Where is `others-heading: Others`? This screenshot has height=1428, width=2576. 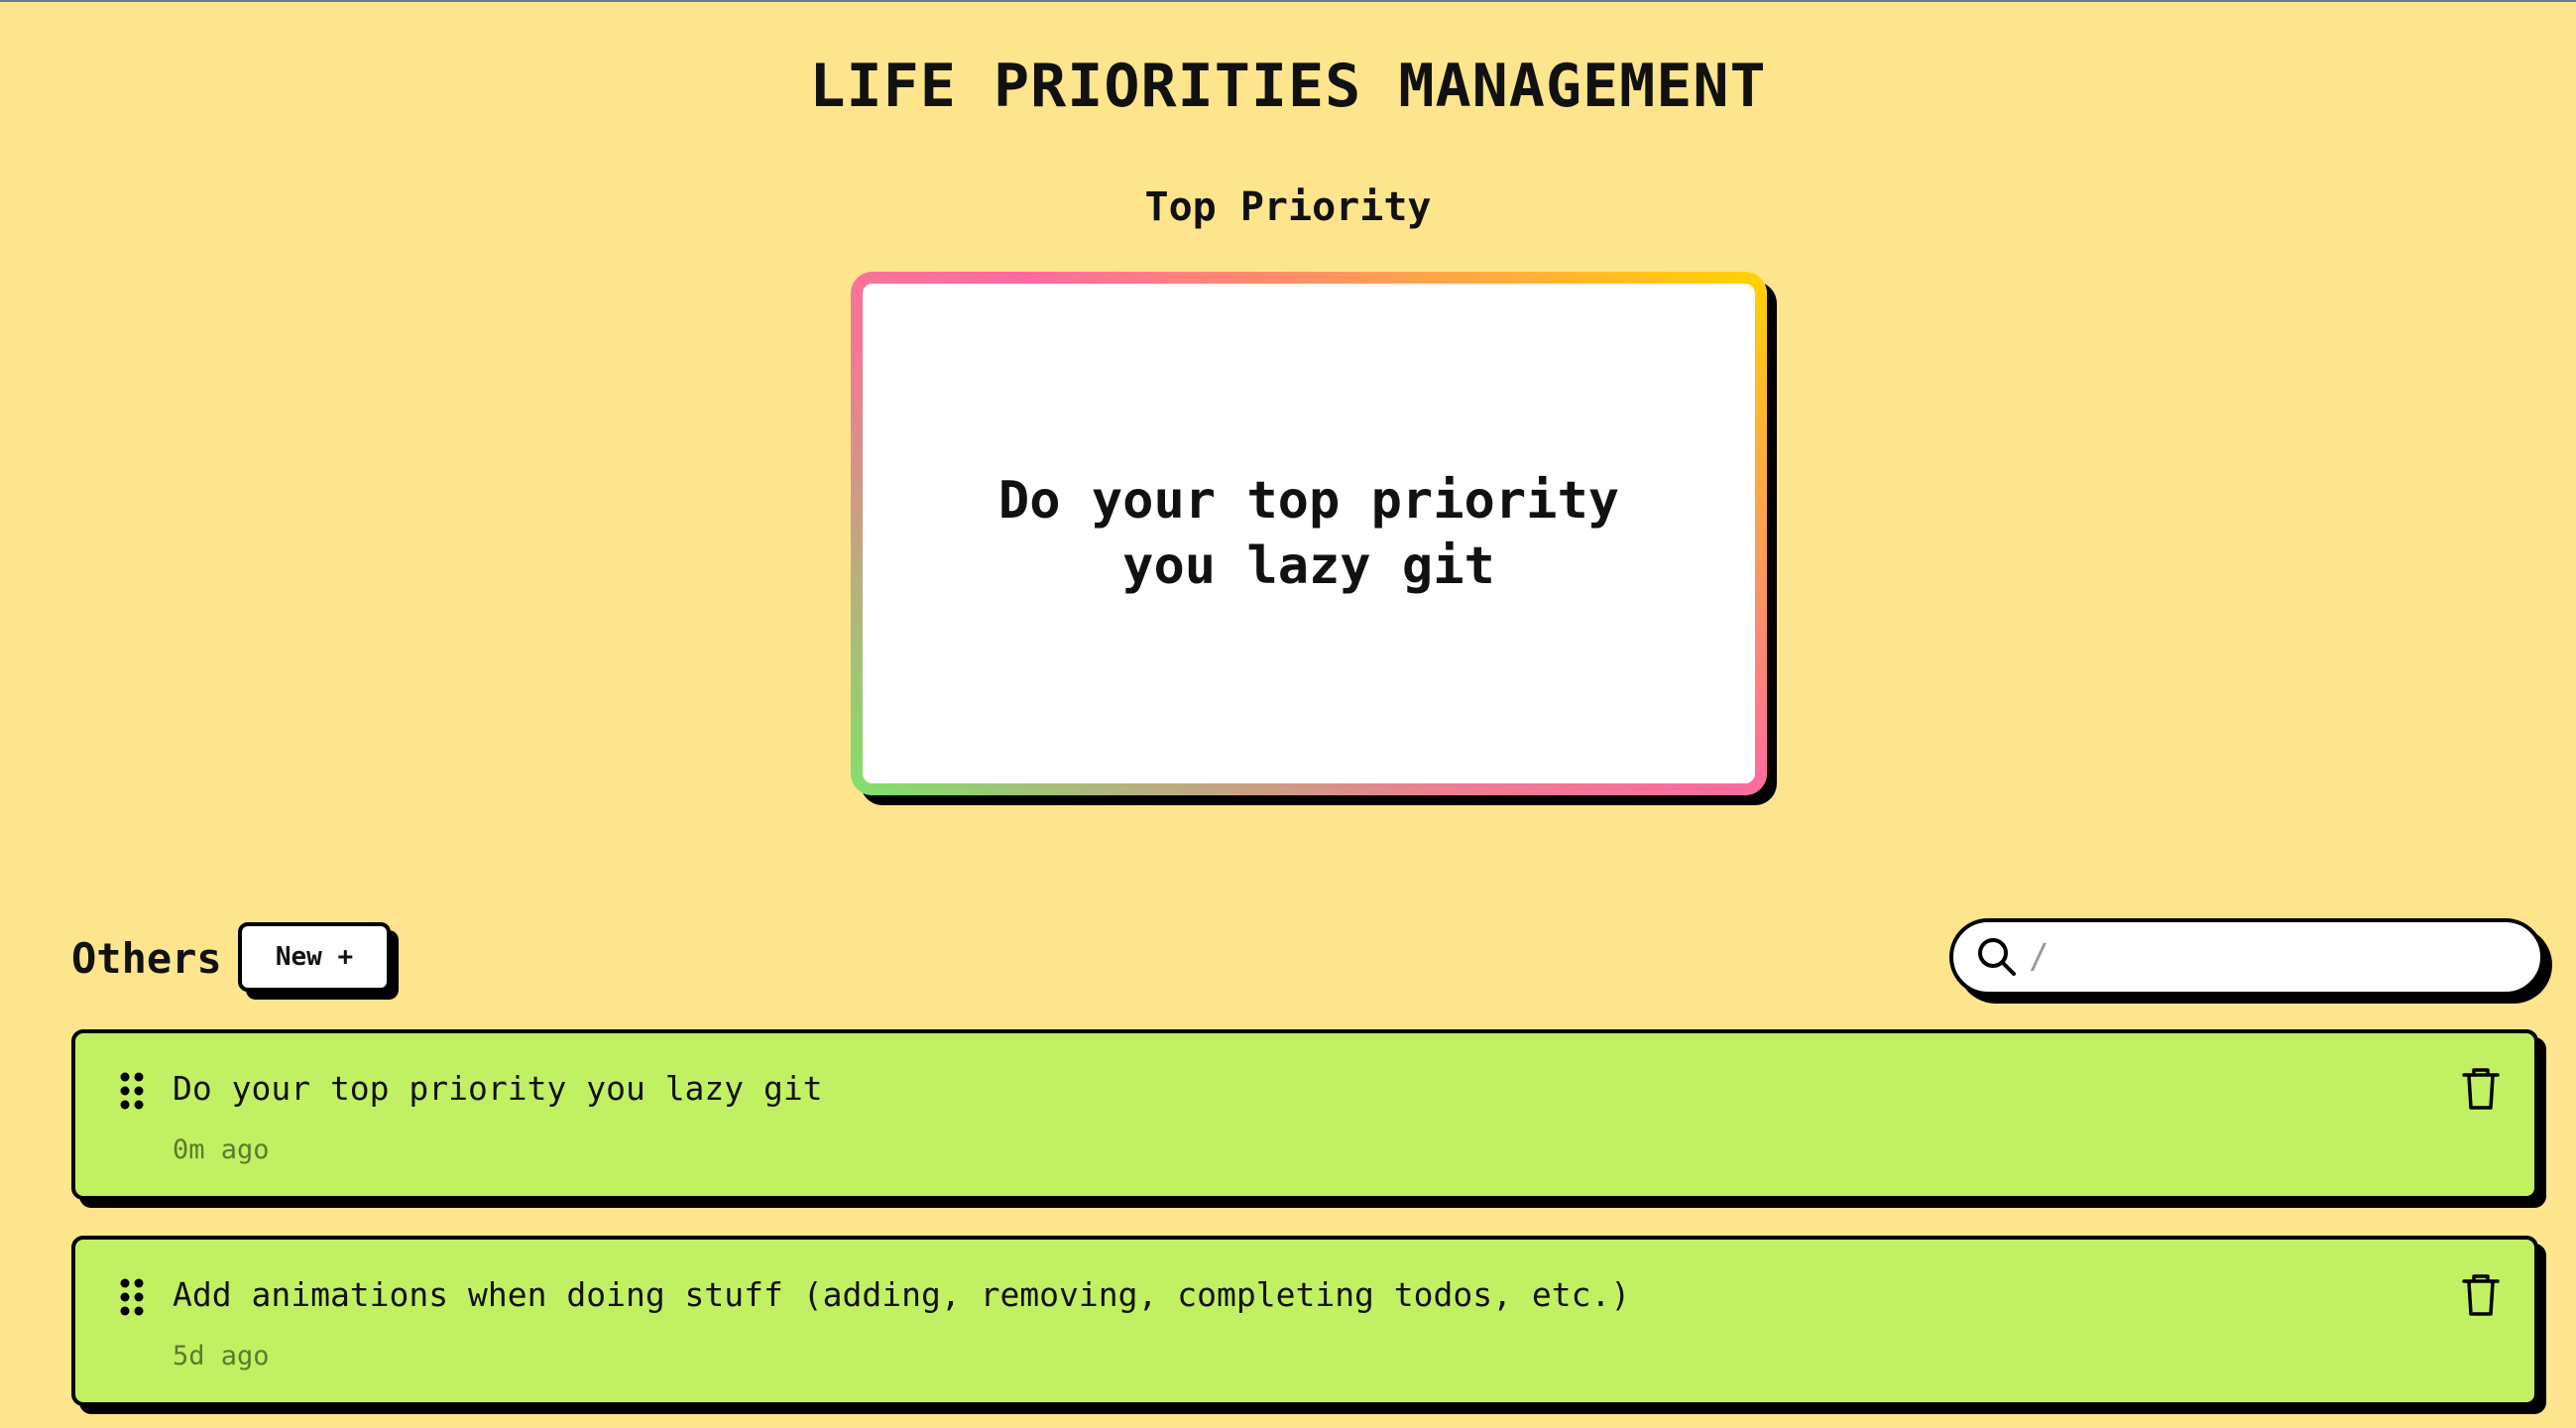
others-heading: Others is located at coordinates (146, 958).